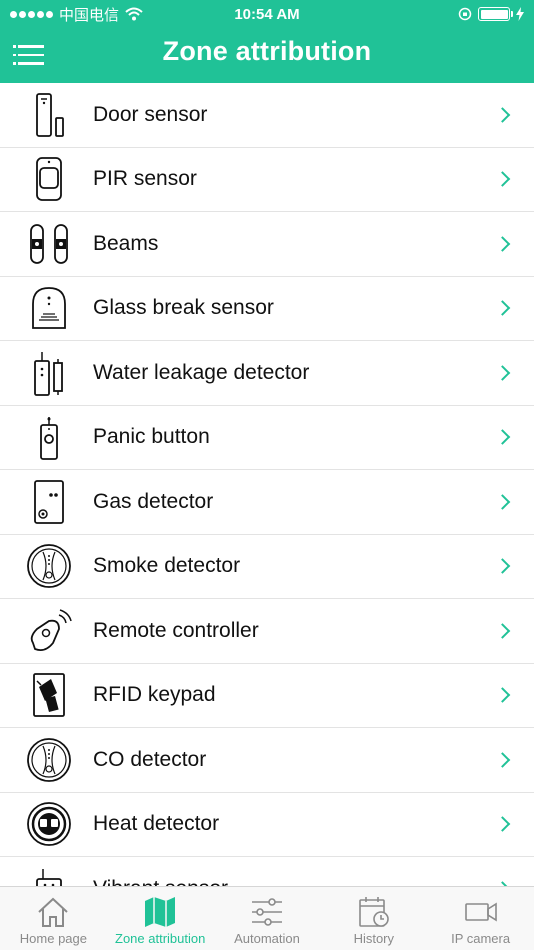 The image size is (534, 950). Describe the element at coordinates (374, 938) in the screenshot. I see `tab-label: History` at that location.